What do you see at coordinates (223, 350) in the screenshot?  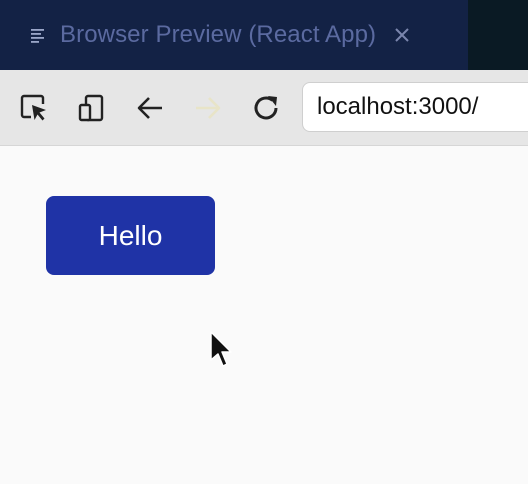 I see `mouse-cursor-icon` at bounding box center [223, 350].